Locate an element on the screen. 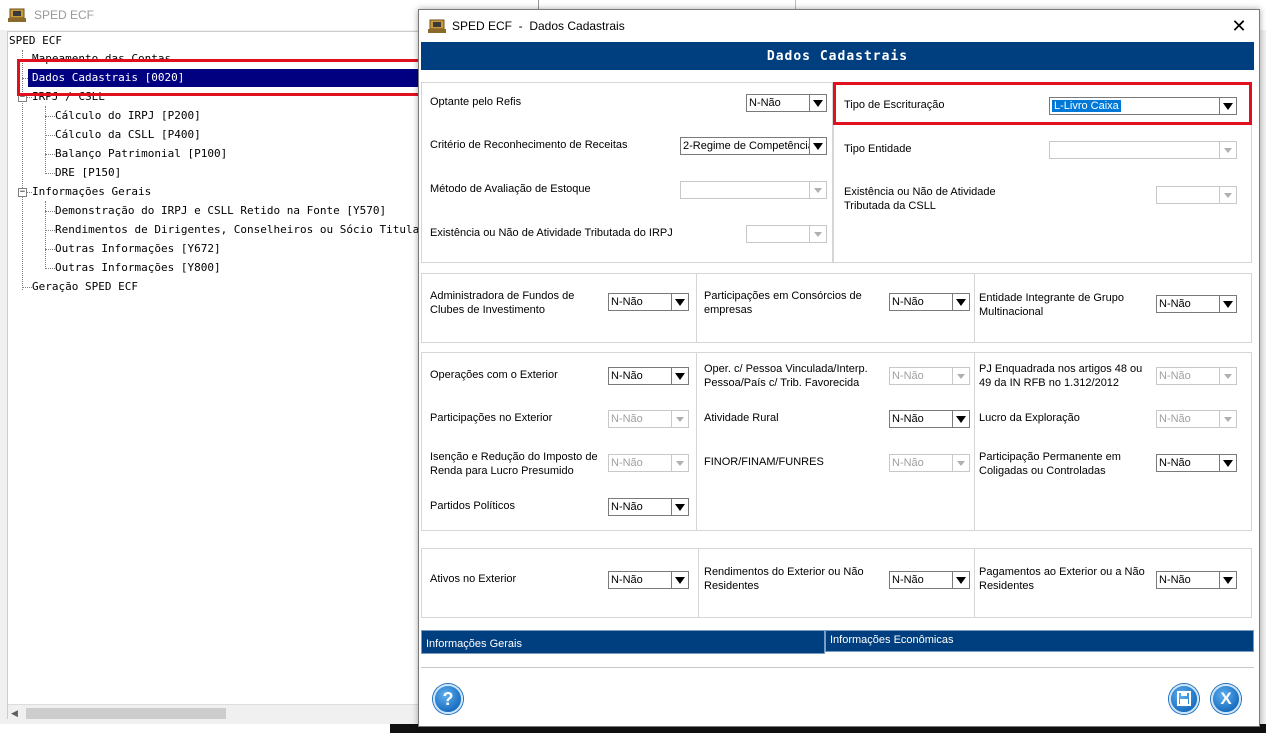 The image size is (1266, 733). isencao-select: N-Não is located at coordinates (648, 463).